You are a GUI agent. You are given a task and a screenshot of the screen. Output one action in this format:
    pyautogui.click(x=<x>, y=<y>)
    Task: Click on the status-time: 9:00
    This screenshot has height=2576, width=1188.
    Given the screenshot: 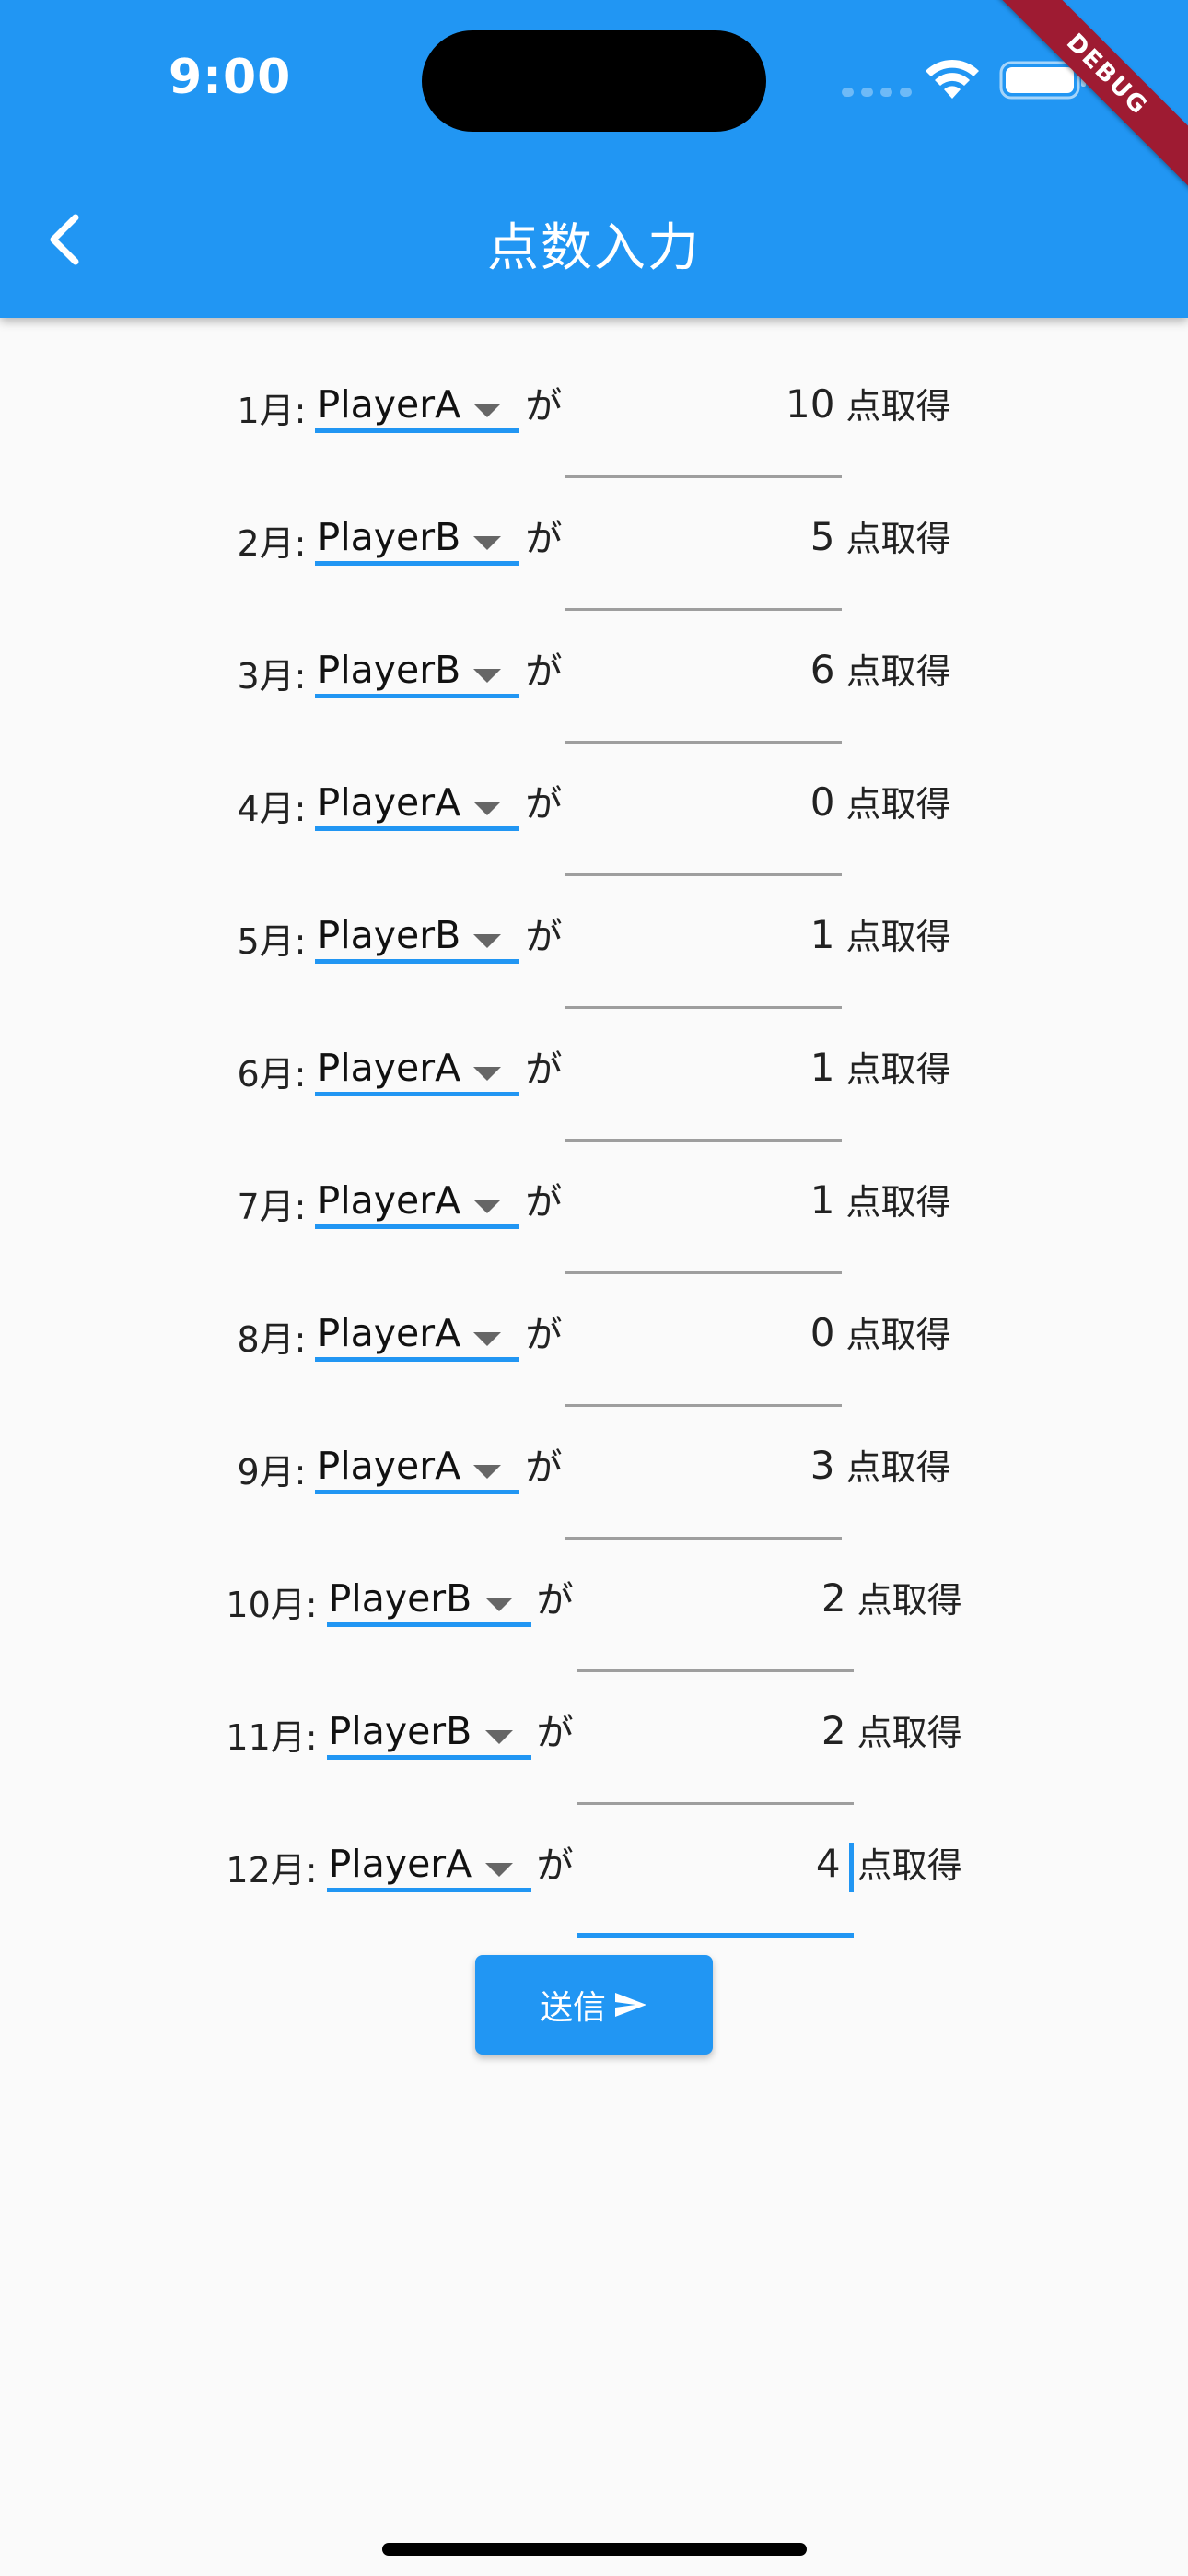 What is the action you would take?
    pyautogui.click(x=230, y=77)
    